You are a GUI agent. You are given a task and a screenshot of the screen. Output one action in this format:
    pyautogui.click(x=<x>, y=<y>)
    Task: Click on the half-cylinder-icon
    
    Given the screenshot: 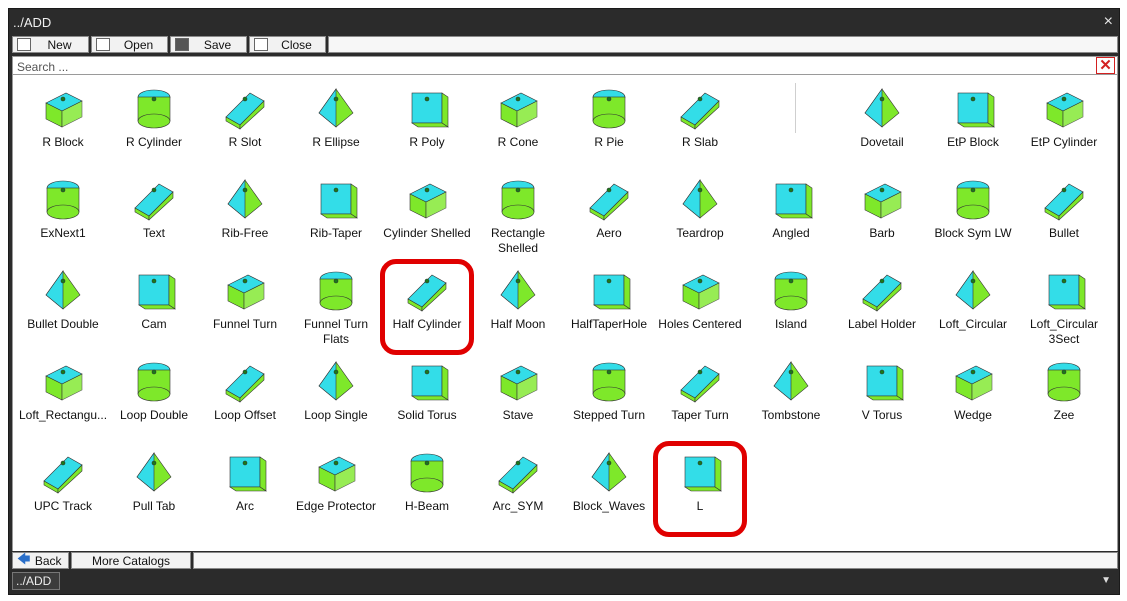 What is the action you would take?
    pyautogui.click(x=427, y=293)
    